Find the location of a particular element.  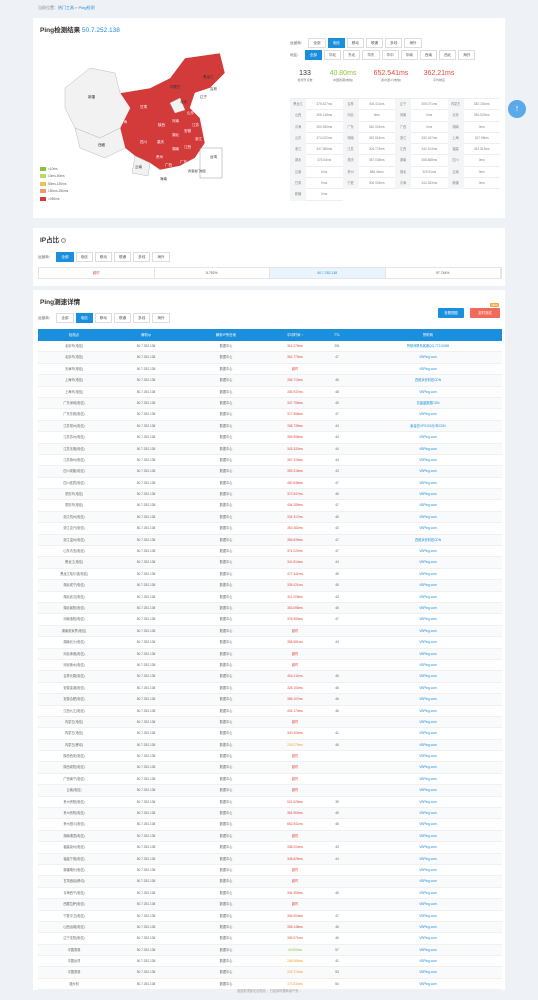

col-ttl: TTL is located at coordinates (337, 335).